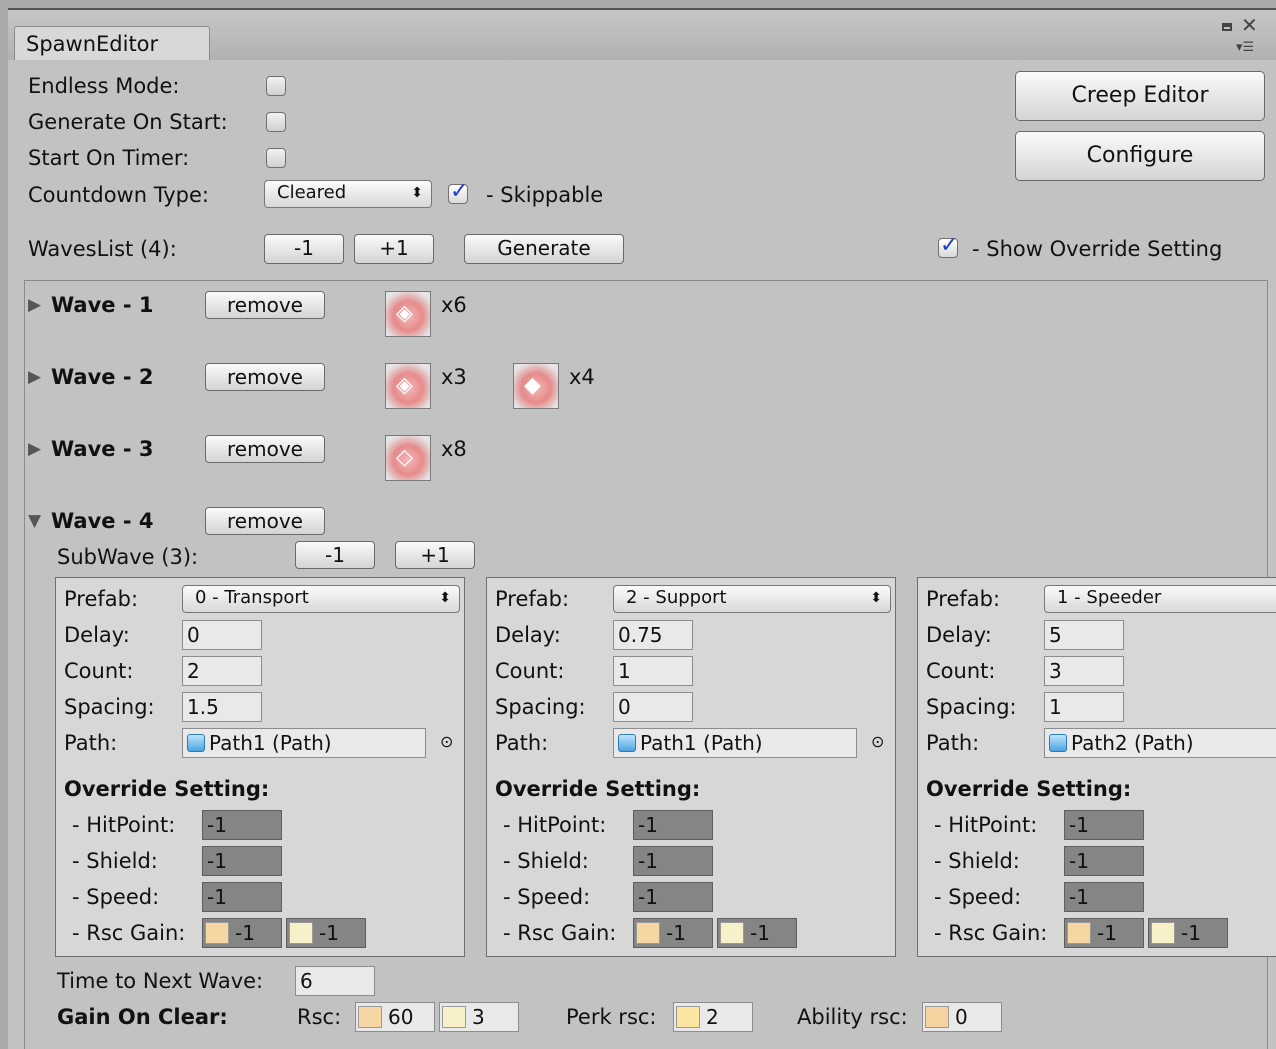 This screenshot has width=1276, height=1049. Describe the element at coordinates (348, 194) in the screenshot. I see `countdown-type-dropdown: Cleared ⬍` at that location.